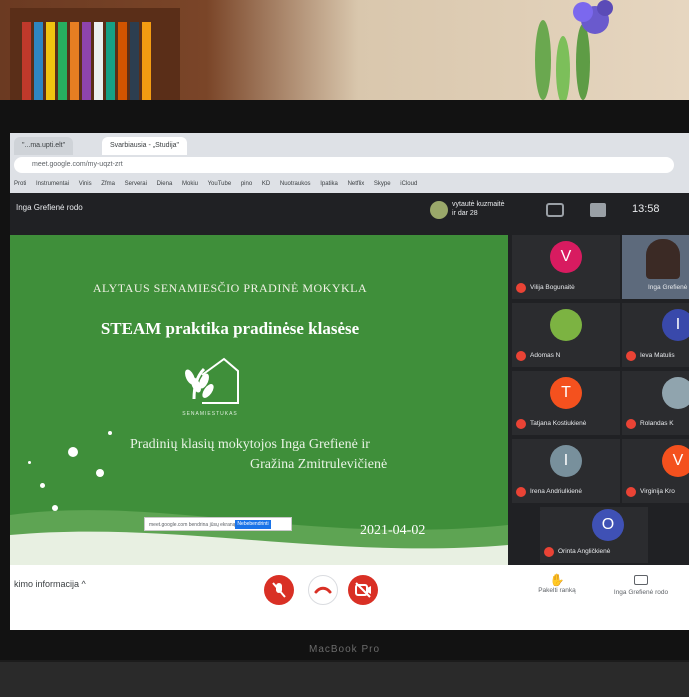 The height and width of the screenshot is (697, 689). I want to click on join-notification: vytautė kuzmaitė ir dar 28, so click(470, 210).